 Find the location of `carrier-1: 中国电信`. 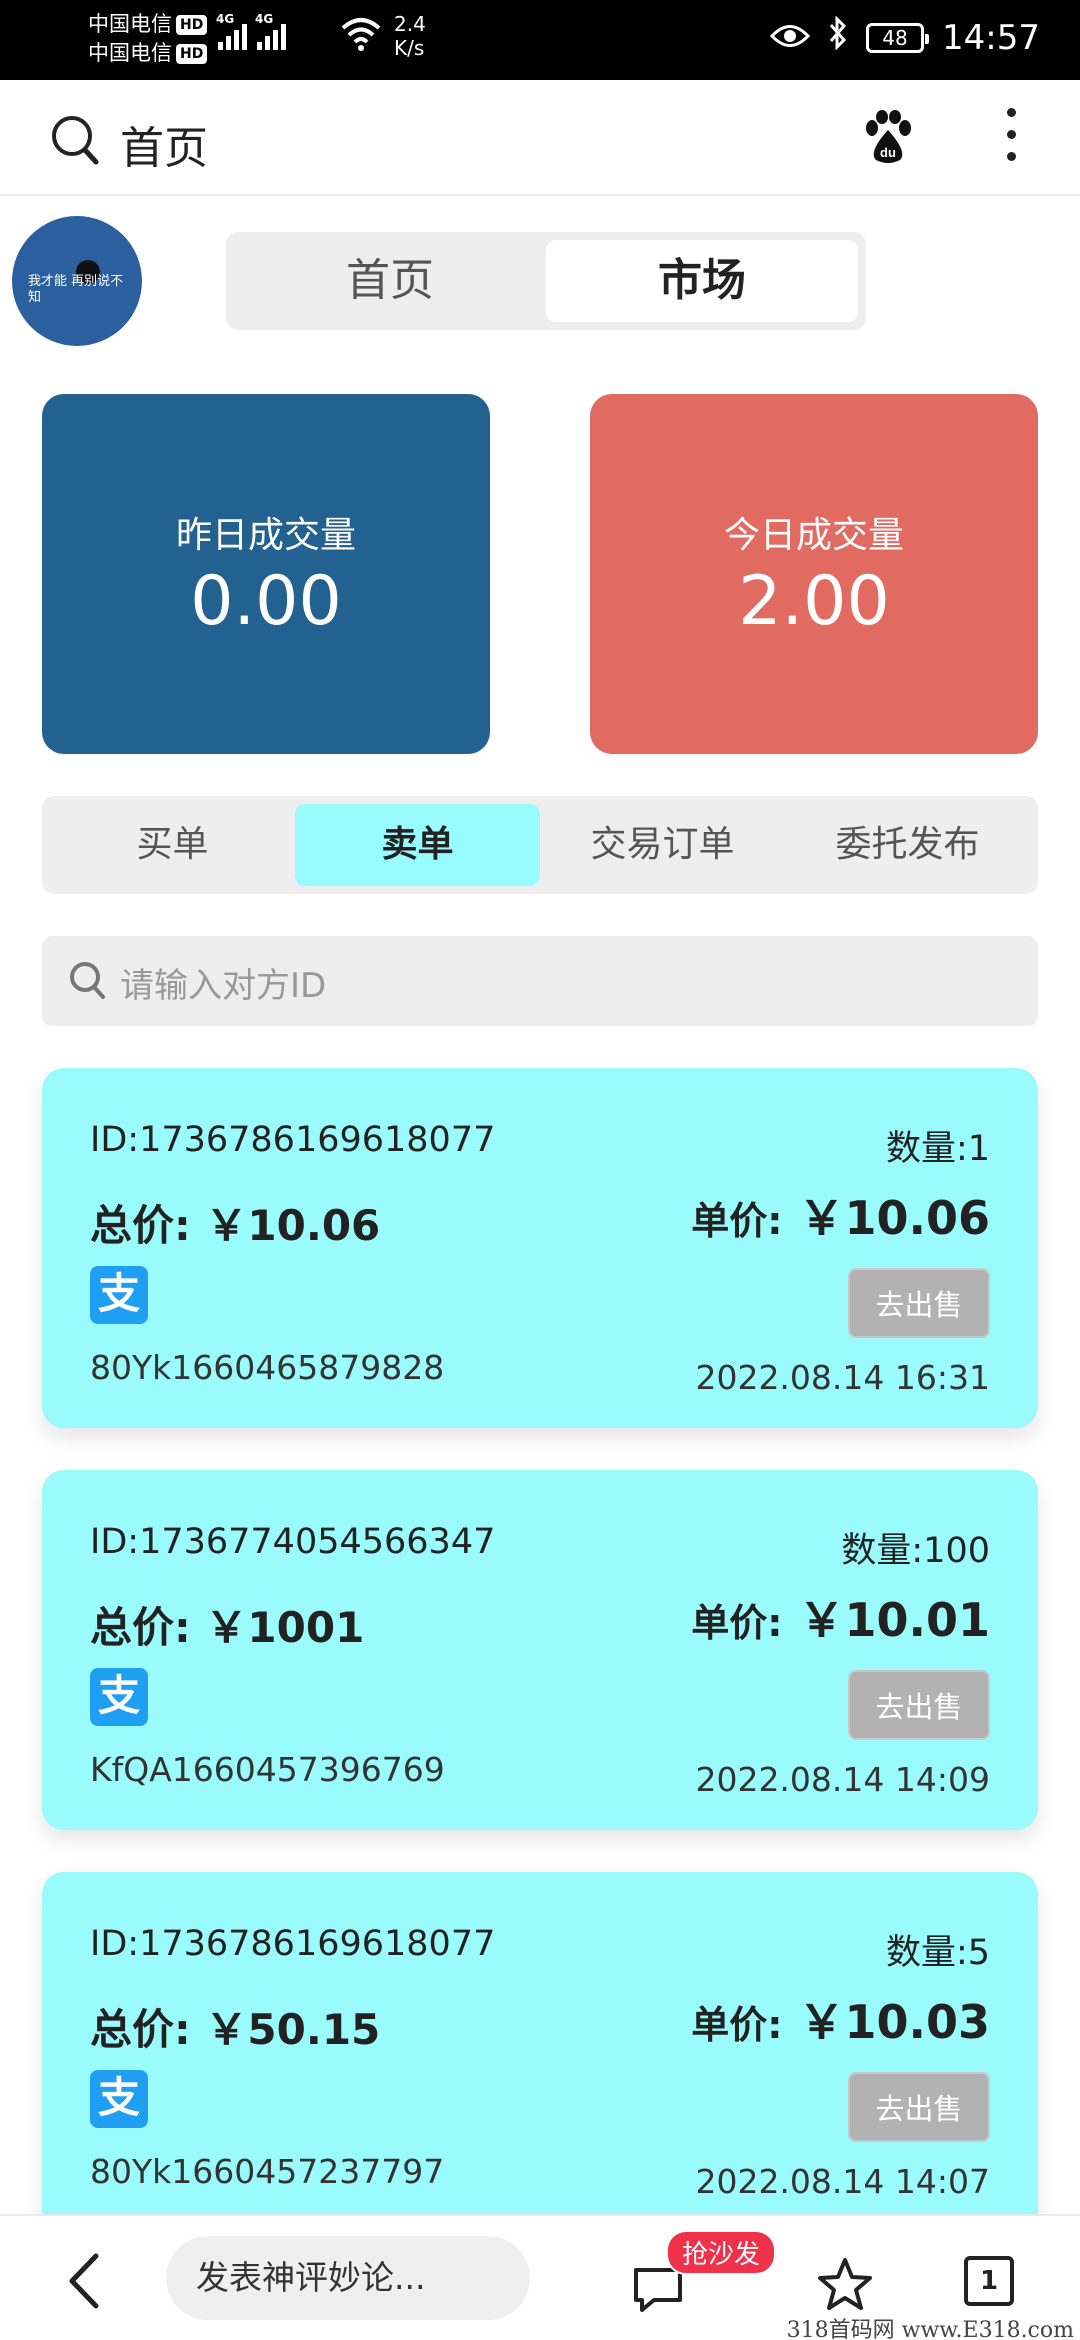

carrier-1: 中国电信 is located at coordinates (130, 24).